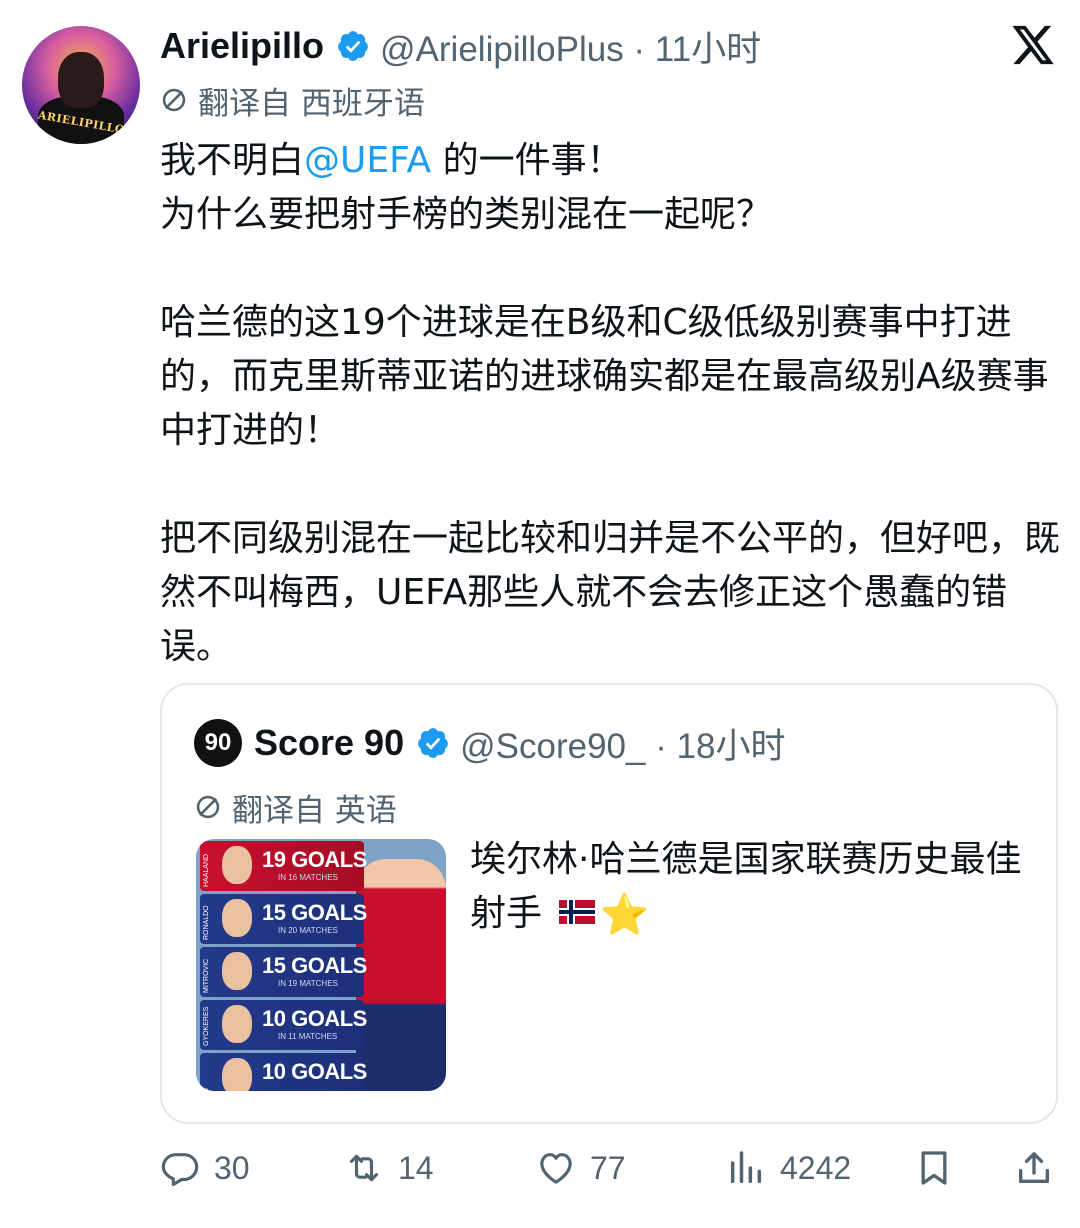  I want to click on tweet-text-line1-start: 我不明白, so click(232, 160).